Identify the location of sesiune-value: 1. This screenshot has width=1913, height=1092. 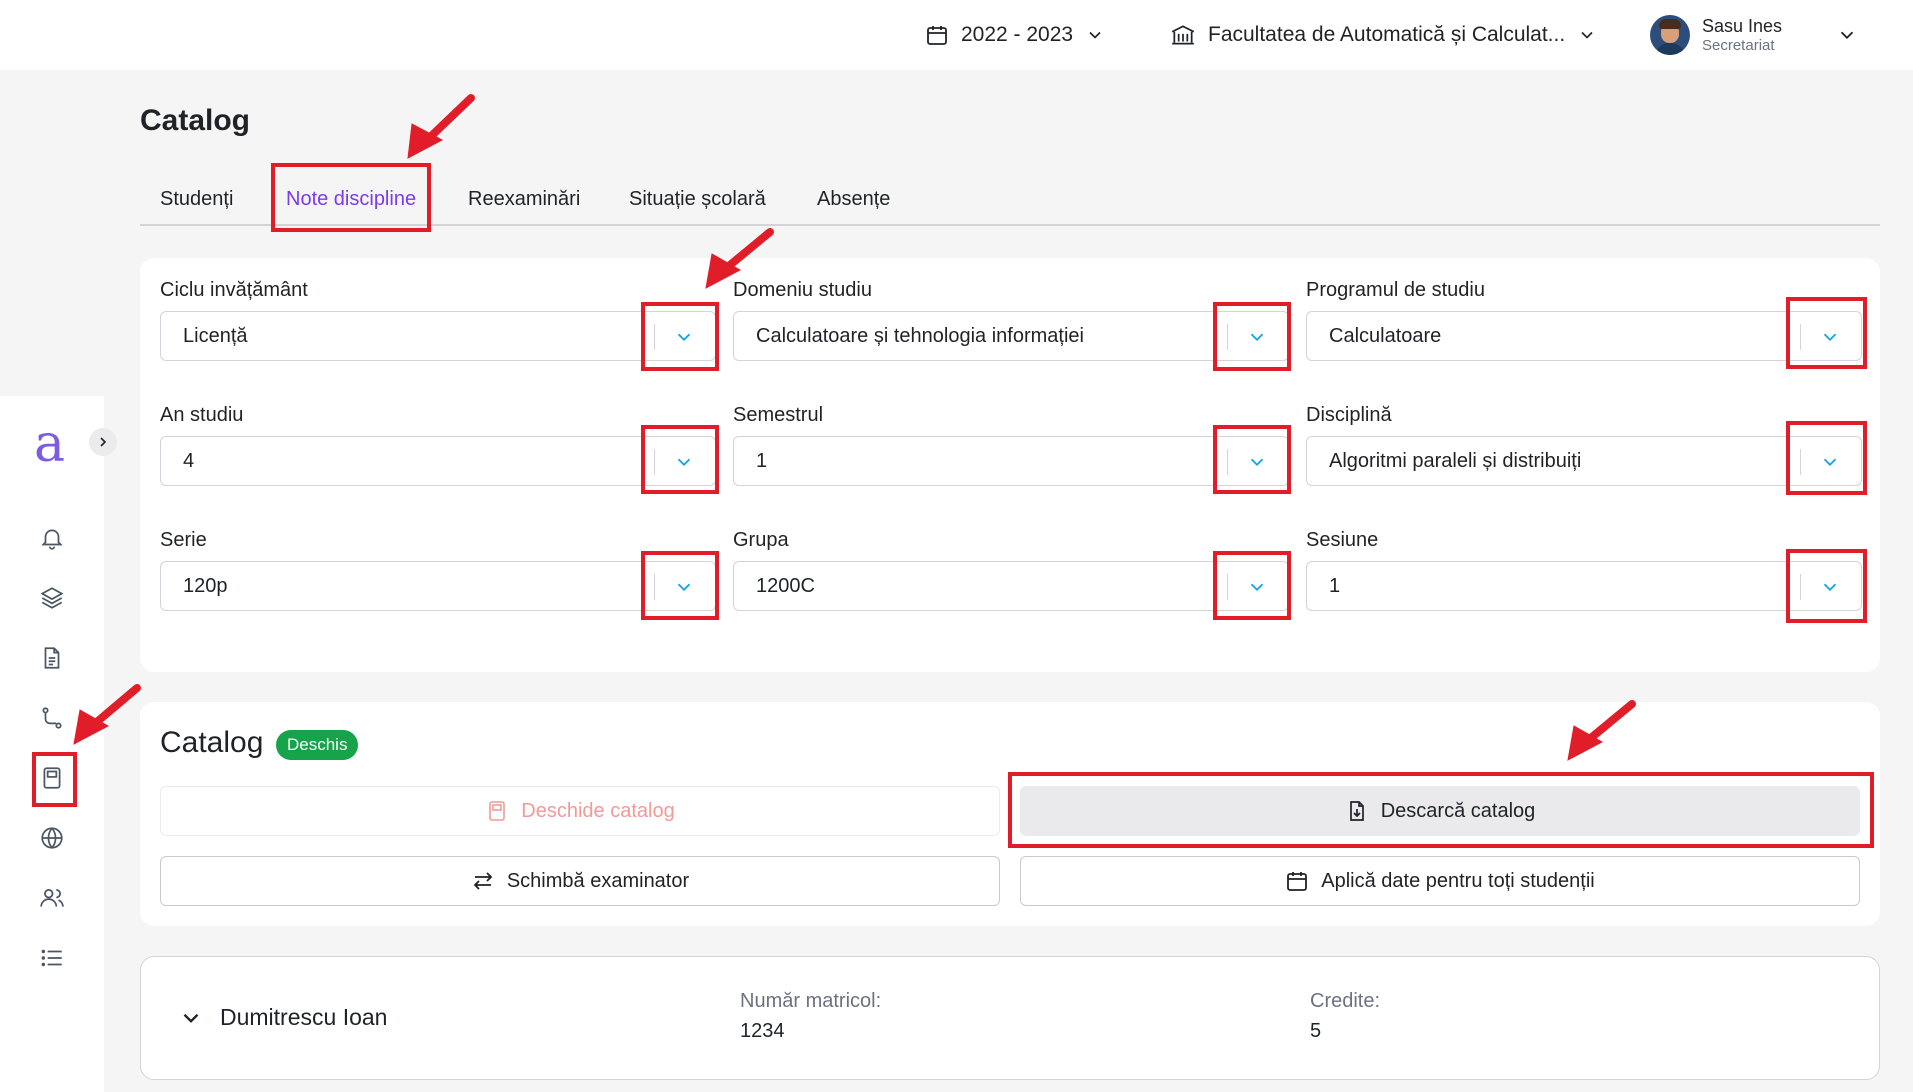
(1335, 586).